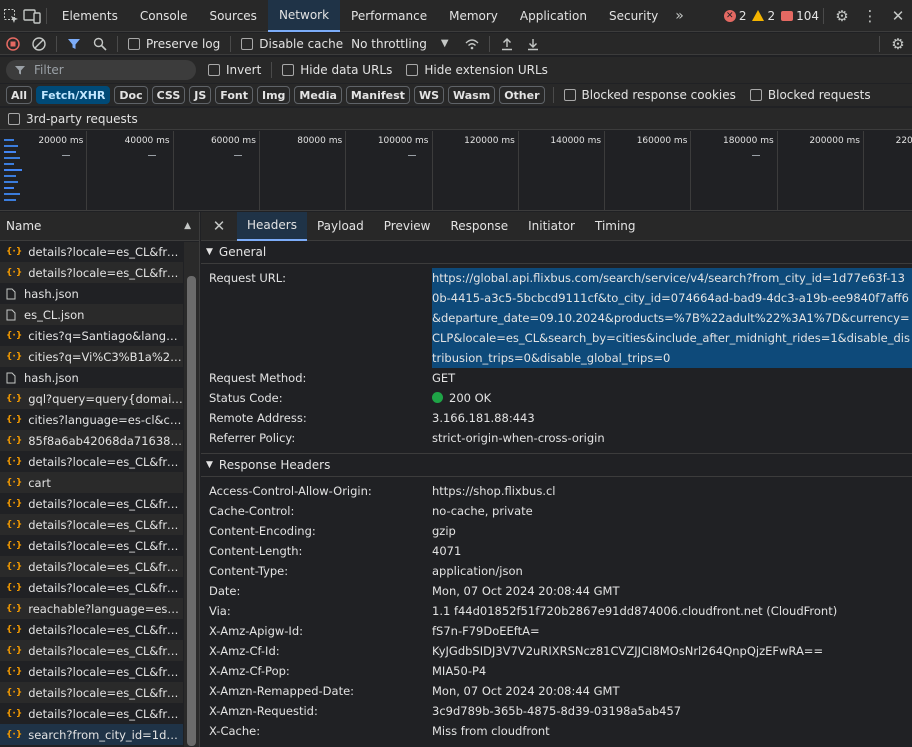 Image resolution: width=912 pixels, height=747 pixels. Describe the element at coordinates (479, 226) in the screenshot. I see `detail-tab-response: Response` at that location.